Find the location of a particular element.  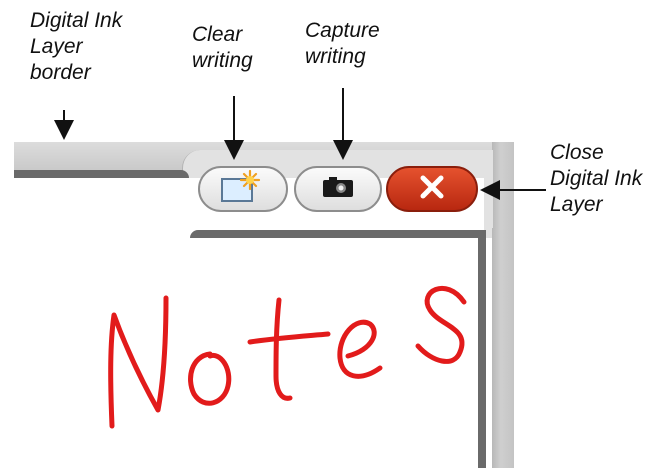

ink-stroke-n is located at coordinates (138, 362).